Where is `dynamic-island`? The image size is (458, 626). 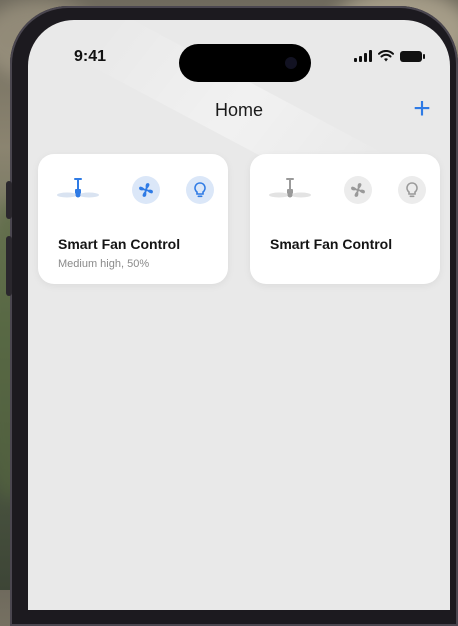
dynamic-island is located at coordinates (245, 63).